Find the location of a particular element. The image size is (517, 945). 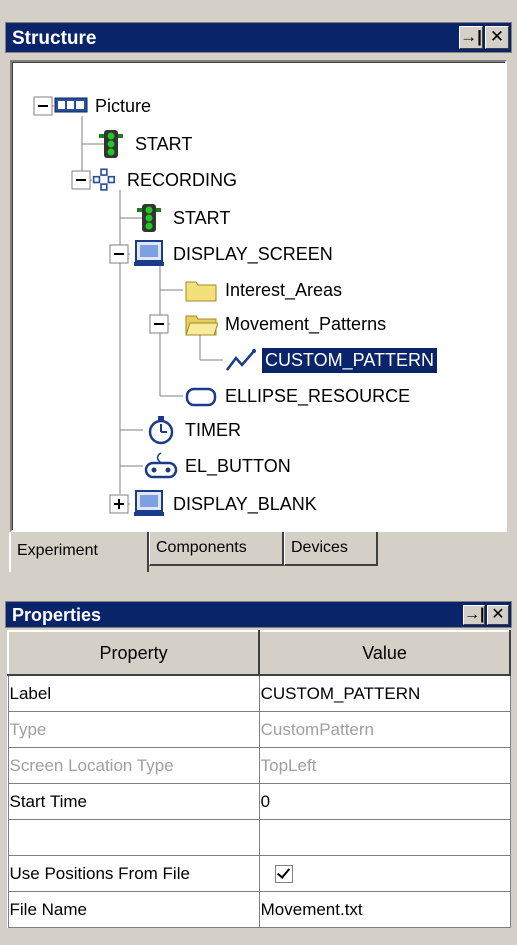

tree-node-interest-areas: Interest_Areas is located at coordinates (264, 290).